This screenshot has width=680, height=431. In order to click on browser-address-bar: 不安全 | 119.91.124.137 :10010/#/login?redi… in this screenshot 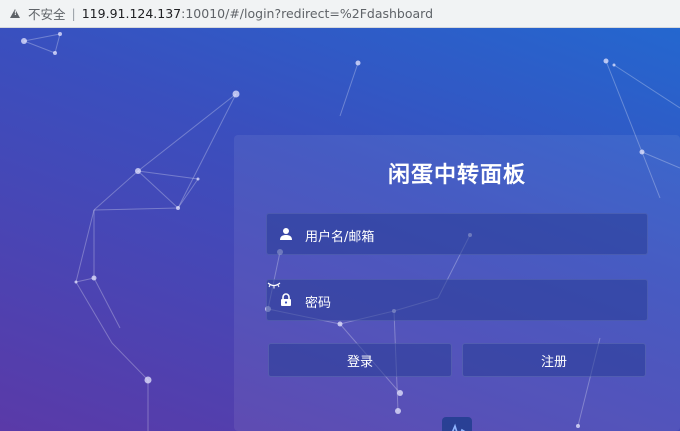, I will do `click(340, 14)`.